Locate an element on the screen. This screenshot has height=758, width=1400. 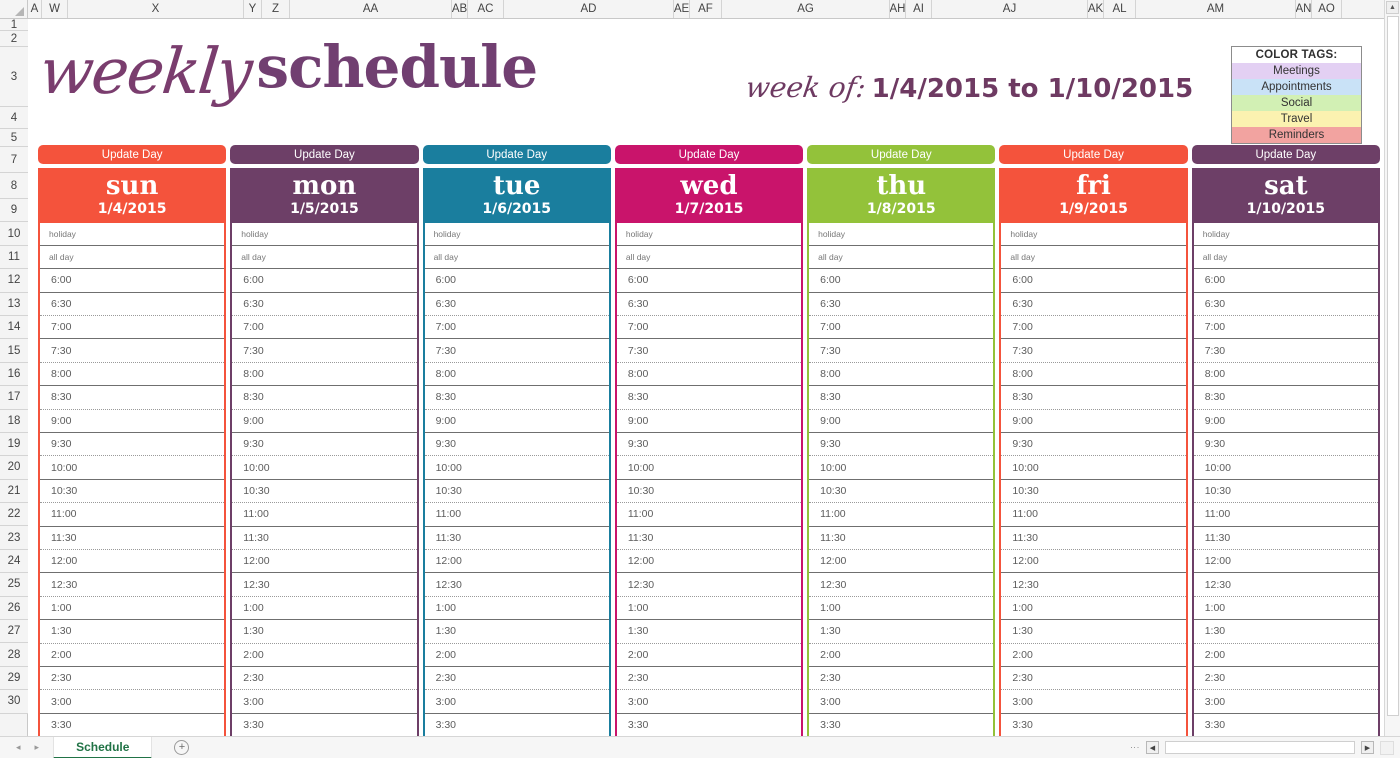
row-header-18: 18 is located at coordinates (14, 421).